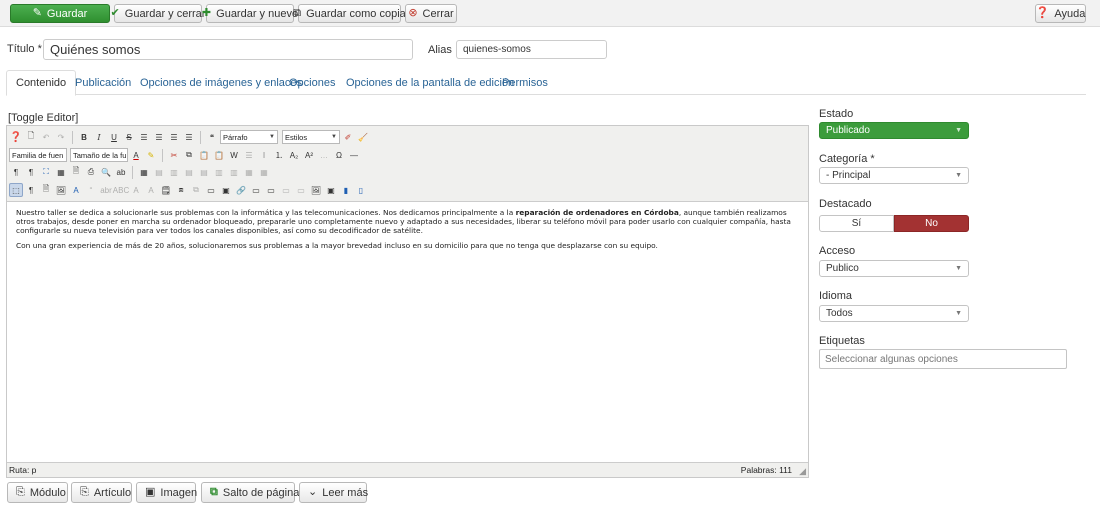 The image size is (1100, 510). What do you see at coordinates (250, 492) in the screenshot?
I see `page-break-button: ⧉ Salto de página` at bounding box center [250, 492].